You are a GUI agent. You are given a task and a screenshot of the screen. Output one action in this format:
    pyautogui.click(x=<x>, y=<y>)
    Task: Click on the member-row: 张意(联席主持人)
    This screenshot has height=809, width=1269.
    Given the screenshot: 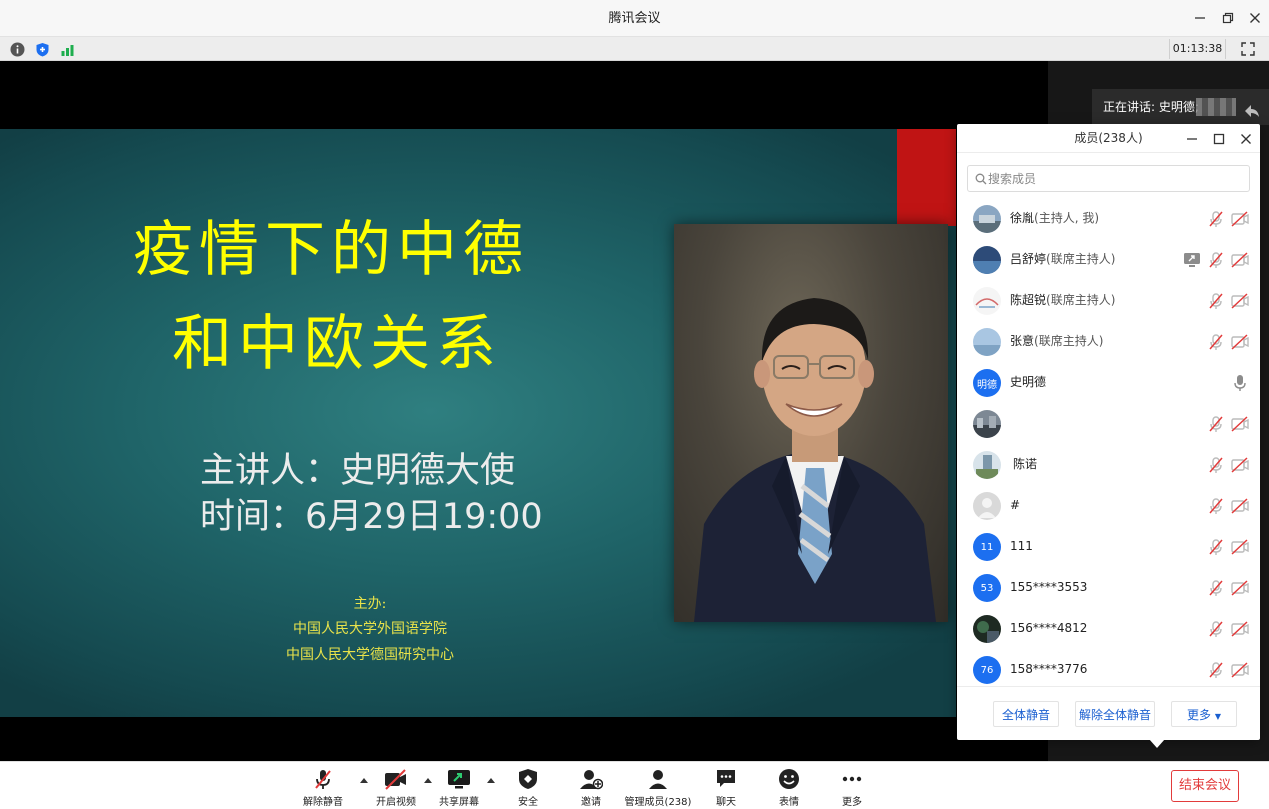 What is the action you would take?
    pyautogui.click(x=1108, y=341)
    